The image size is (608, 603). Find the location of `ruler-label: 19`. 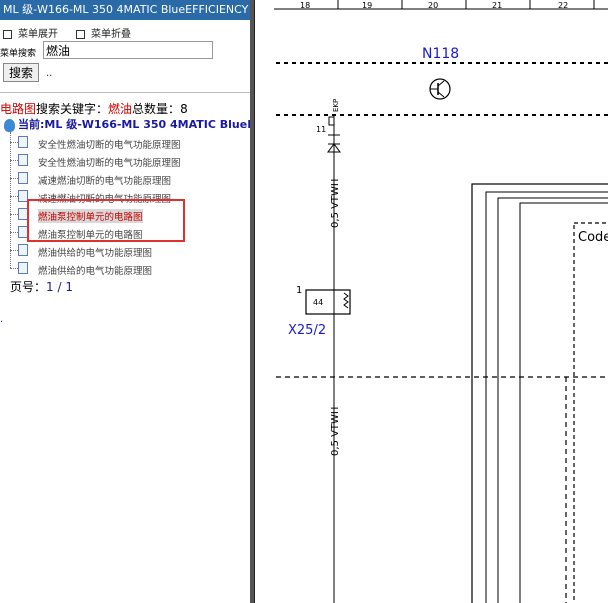

ruler-label: 19 is located at coordinates (367, 5).